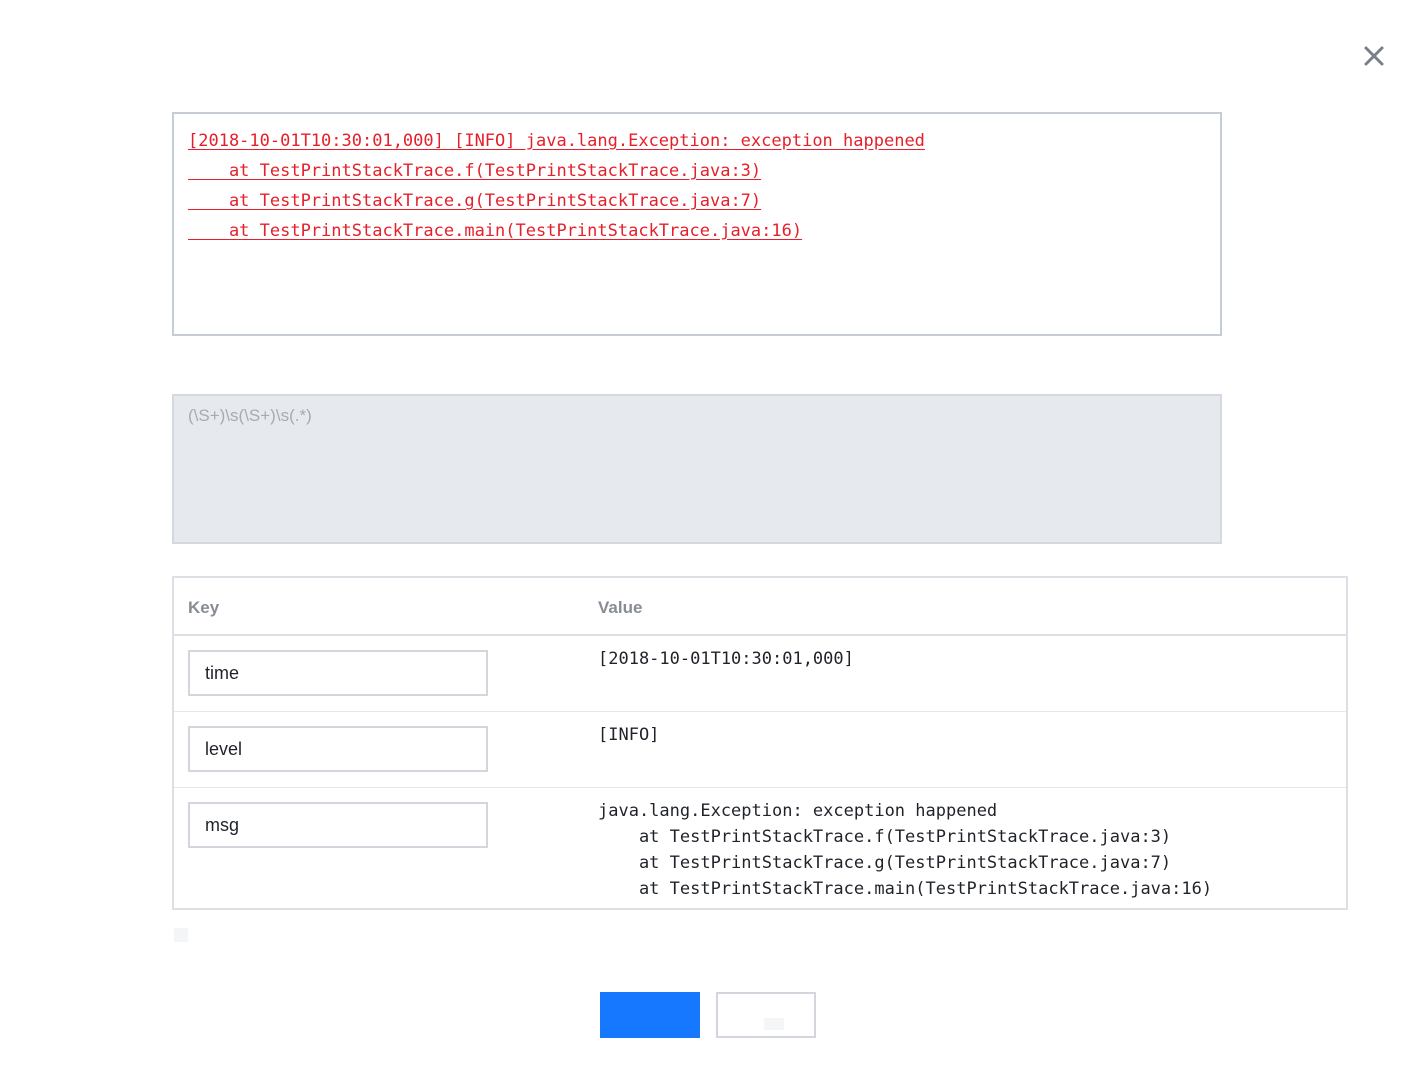 Image resolution: width=1414 pixels, height=1074 pixels. I want to click on regex-textarea: (\S+)\s(\S+)\s(.*), so click(697, 469).